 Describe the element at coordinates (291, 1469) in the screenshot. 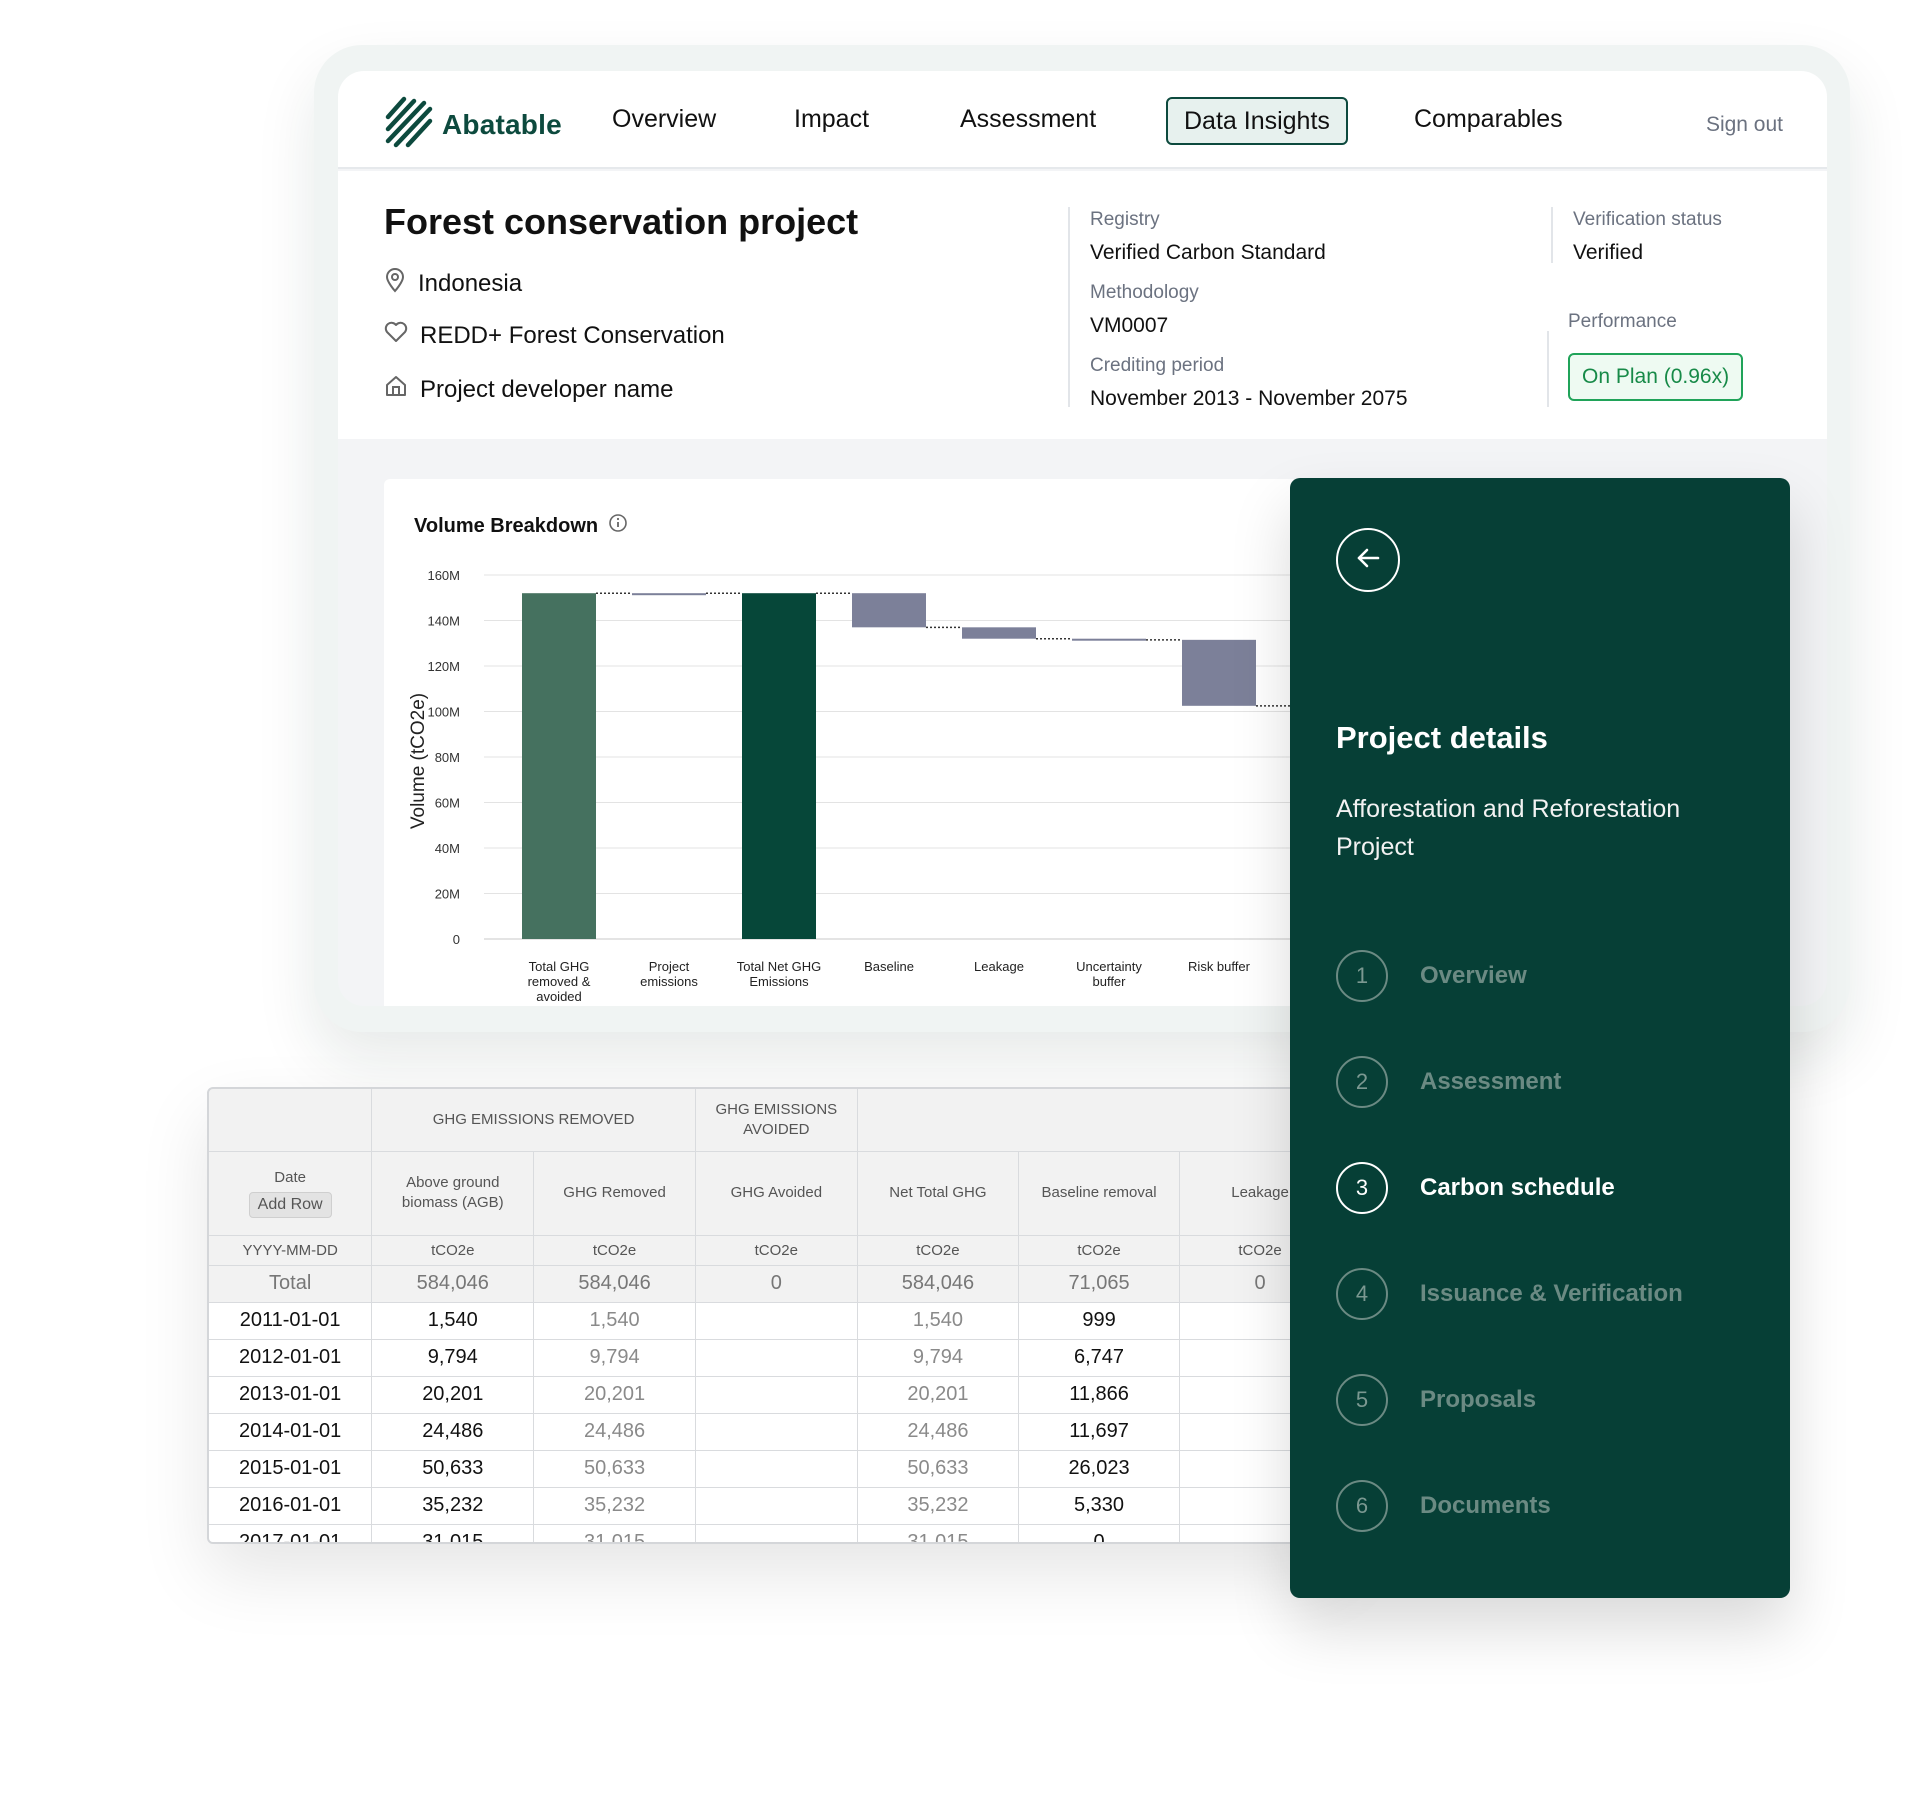

I see `table-cell: 2015-01-01` at that location.